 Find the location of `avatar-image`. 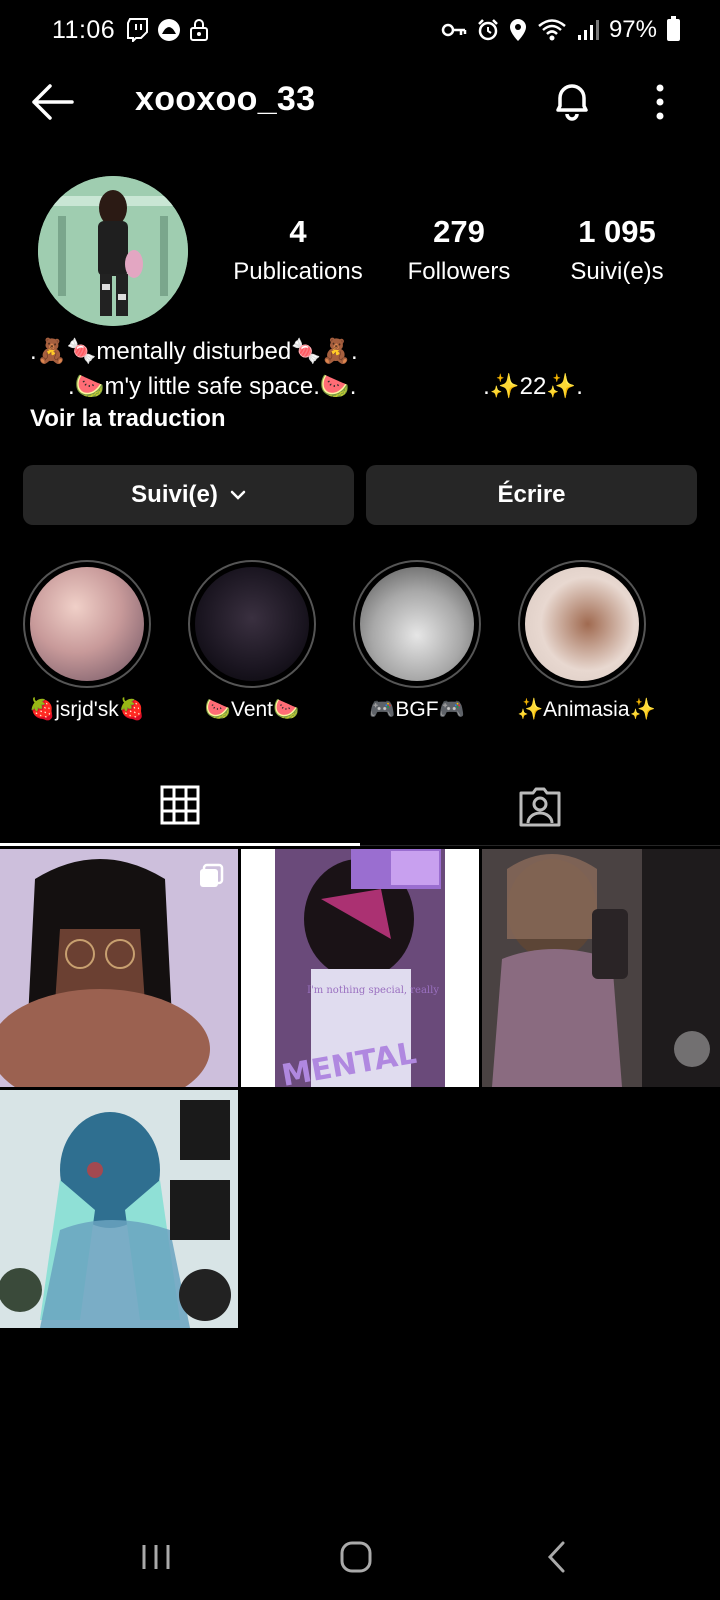

avatar-image is located at coordinates (113, 251).